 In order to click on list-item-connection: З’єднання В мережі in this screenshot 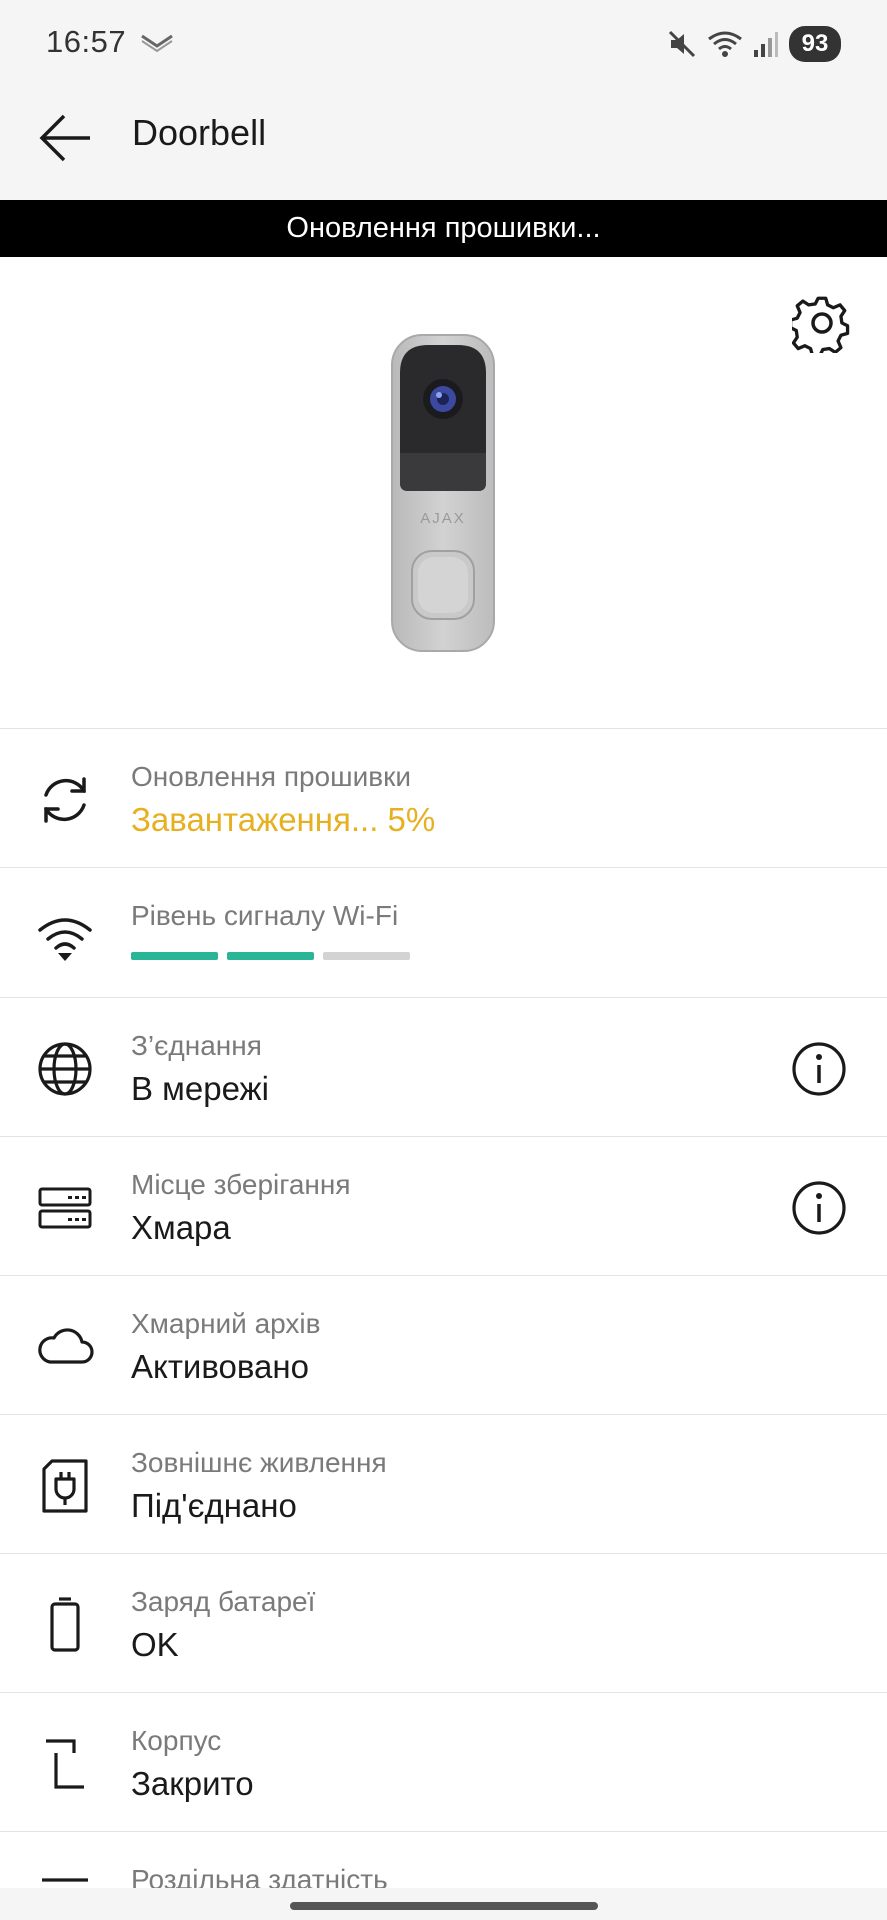, I will do `click(443, 1066)`.